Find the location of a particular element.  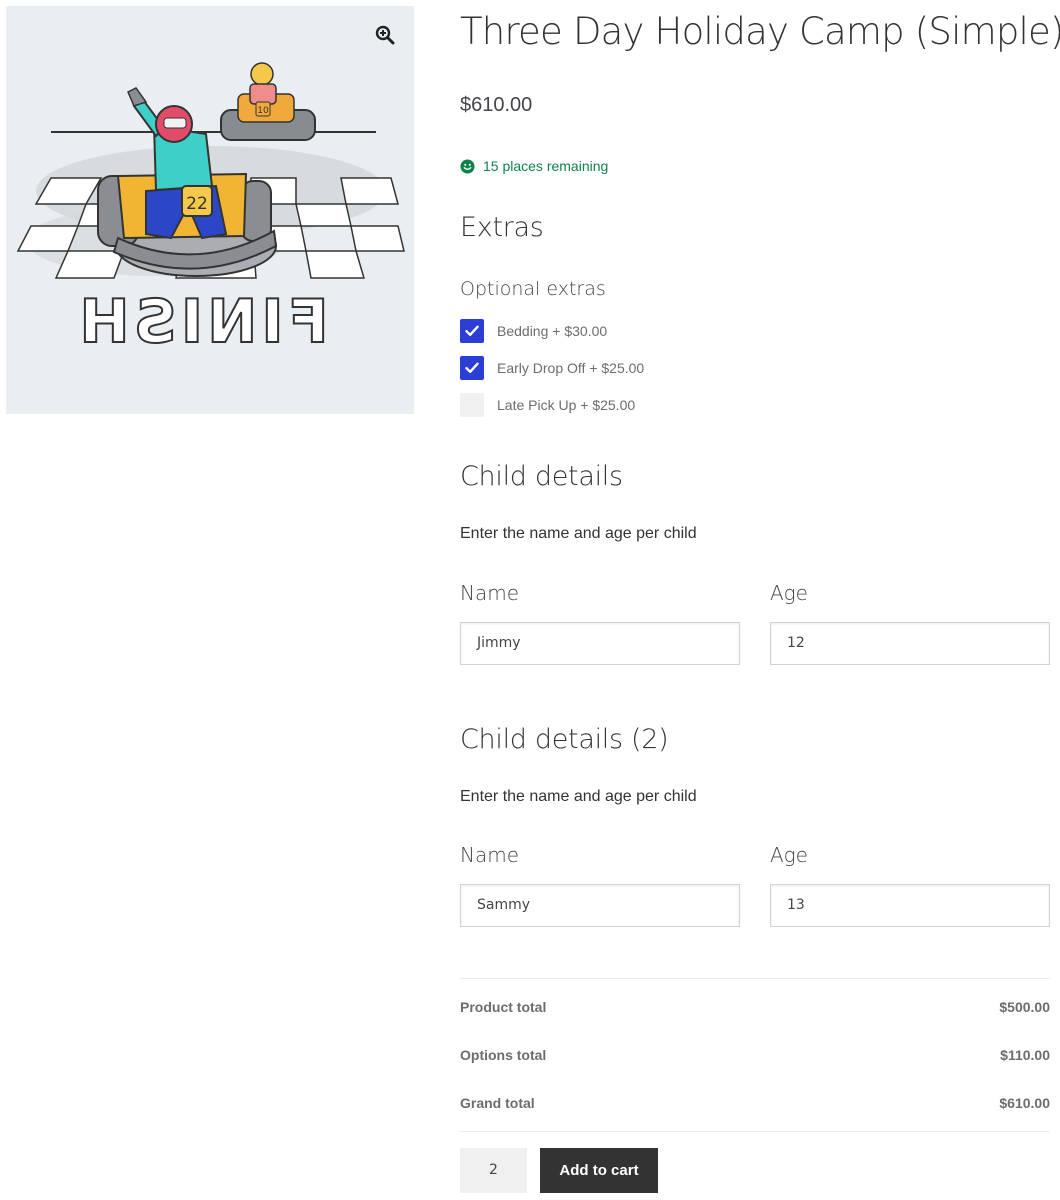

optional-extras-label: Optional extras is located at coordinates (533, 289).